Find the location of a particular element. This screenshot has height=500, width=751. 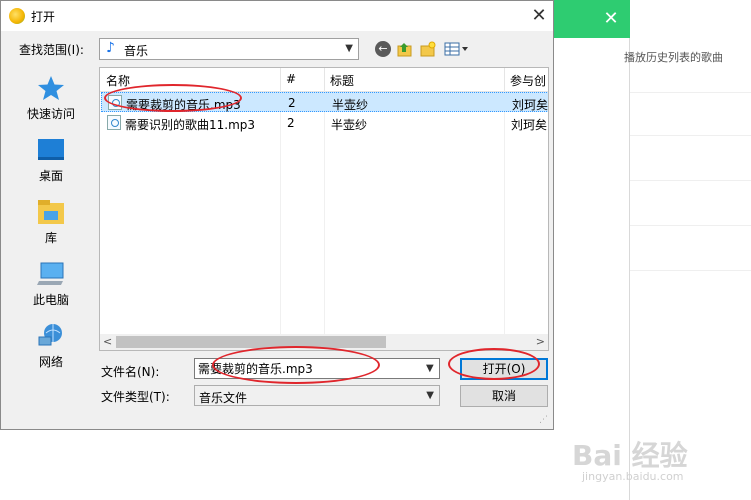

place-desktop: 桌面 is located at coordinates (51, 161).